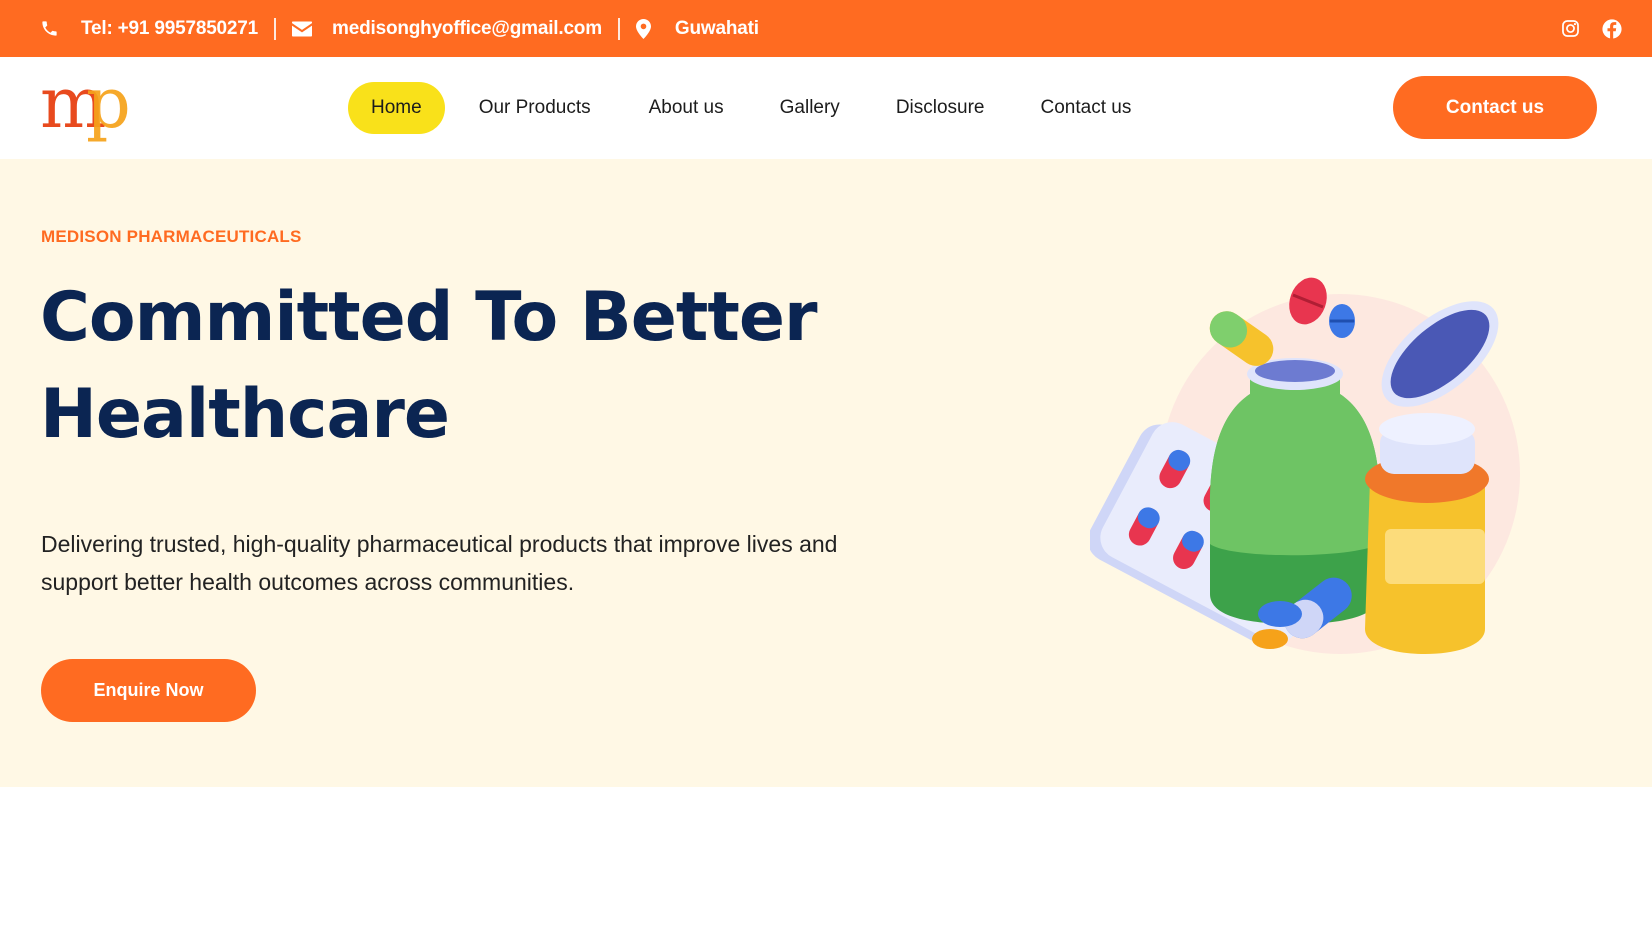 This screenshot has width=1652, height=944. Describe the element at coordinates (1570, 28) in the screenshot. I see `instagram-icon` at that location.